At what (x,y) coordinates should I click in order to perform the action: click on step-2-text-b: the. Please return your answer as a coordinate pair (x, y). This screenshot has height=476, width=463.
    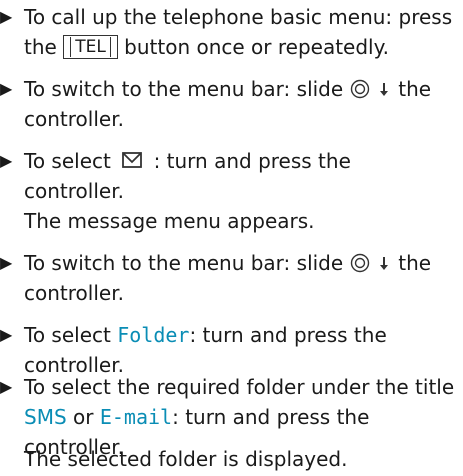
    Looking at the image, I should click on (415, 89).